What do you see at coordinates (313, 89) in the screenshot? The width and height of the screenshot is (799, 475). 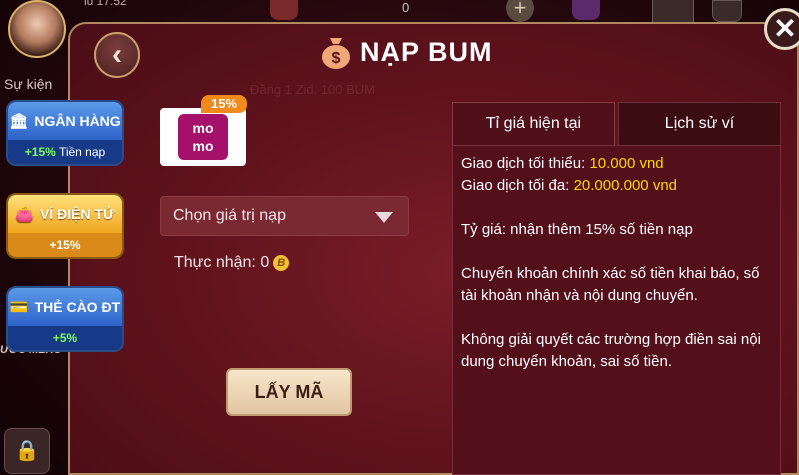 I see `dialog-watermark: Đăng 1 Zid. 100 BUM` at bounding box center [313, 89].